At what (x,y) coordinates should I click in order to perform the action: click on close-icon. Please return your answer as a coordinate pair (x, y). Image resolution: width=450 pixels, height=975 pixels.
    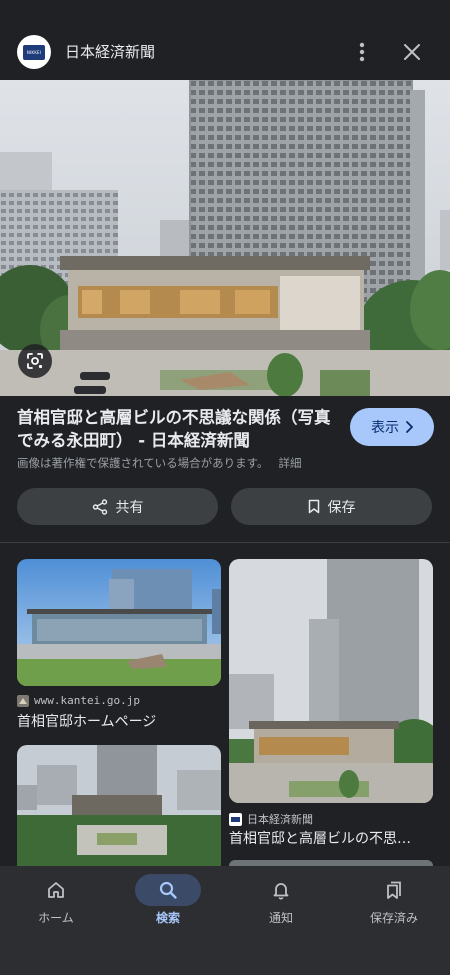
    Looking at the image, I should click on (412, 52).